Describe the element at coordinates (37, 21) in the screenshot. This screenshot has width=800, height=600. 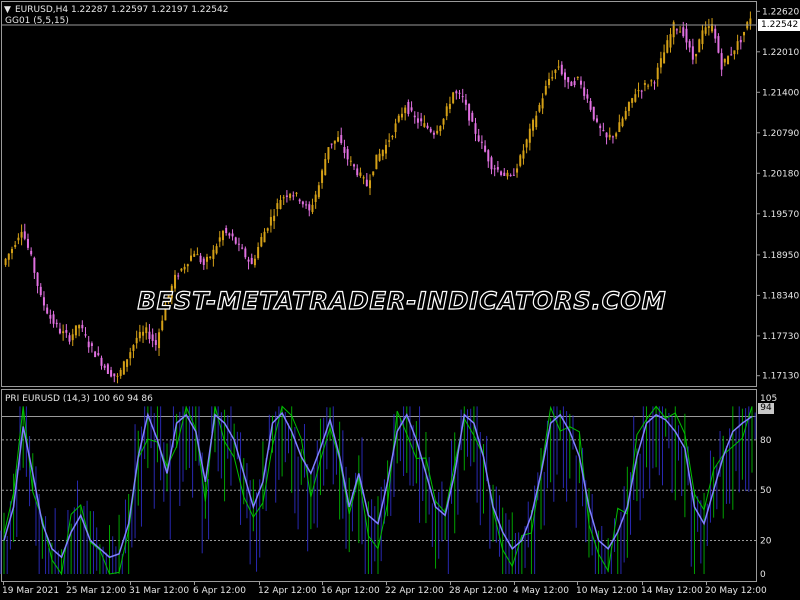
I see `indicator-top-label: GG01 (5,5,15)` at that location.